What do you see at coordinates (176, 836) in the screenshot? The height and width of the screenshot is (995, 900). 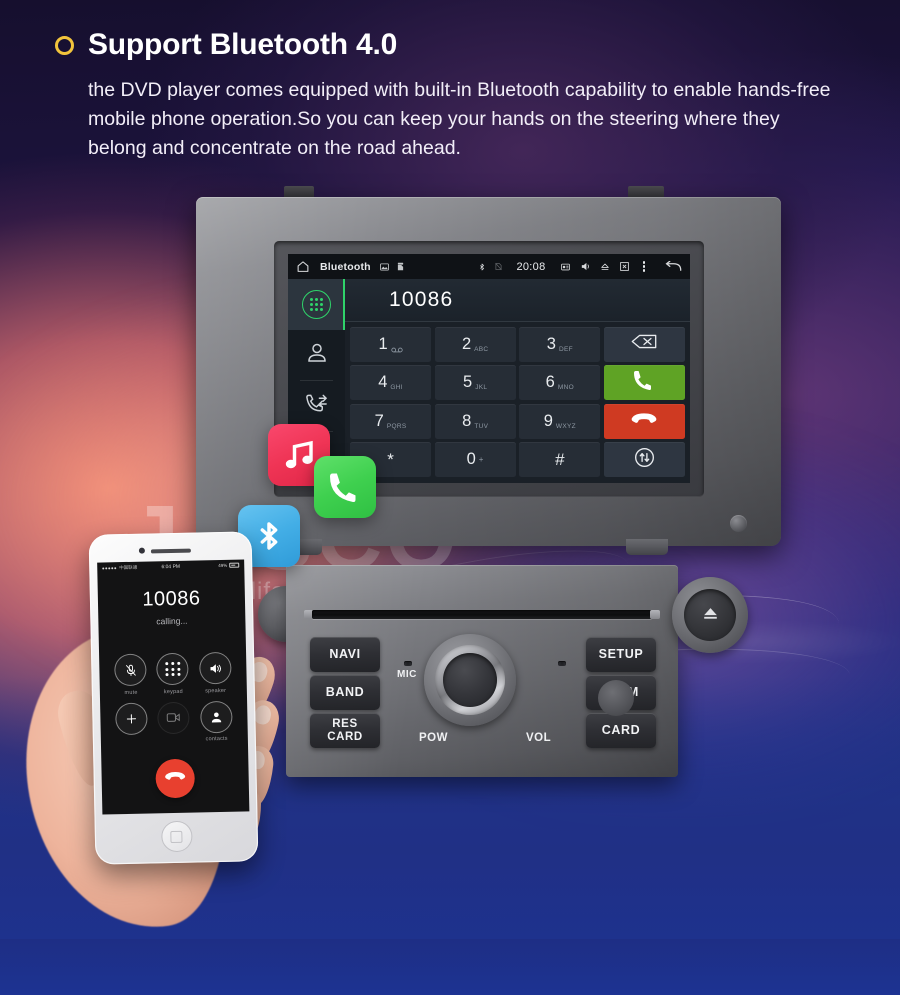 I see `home-button-icon` at bounding box center [176, 836].